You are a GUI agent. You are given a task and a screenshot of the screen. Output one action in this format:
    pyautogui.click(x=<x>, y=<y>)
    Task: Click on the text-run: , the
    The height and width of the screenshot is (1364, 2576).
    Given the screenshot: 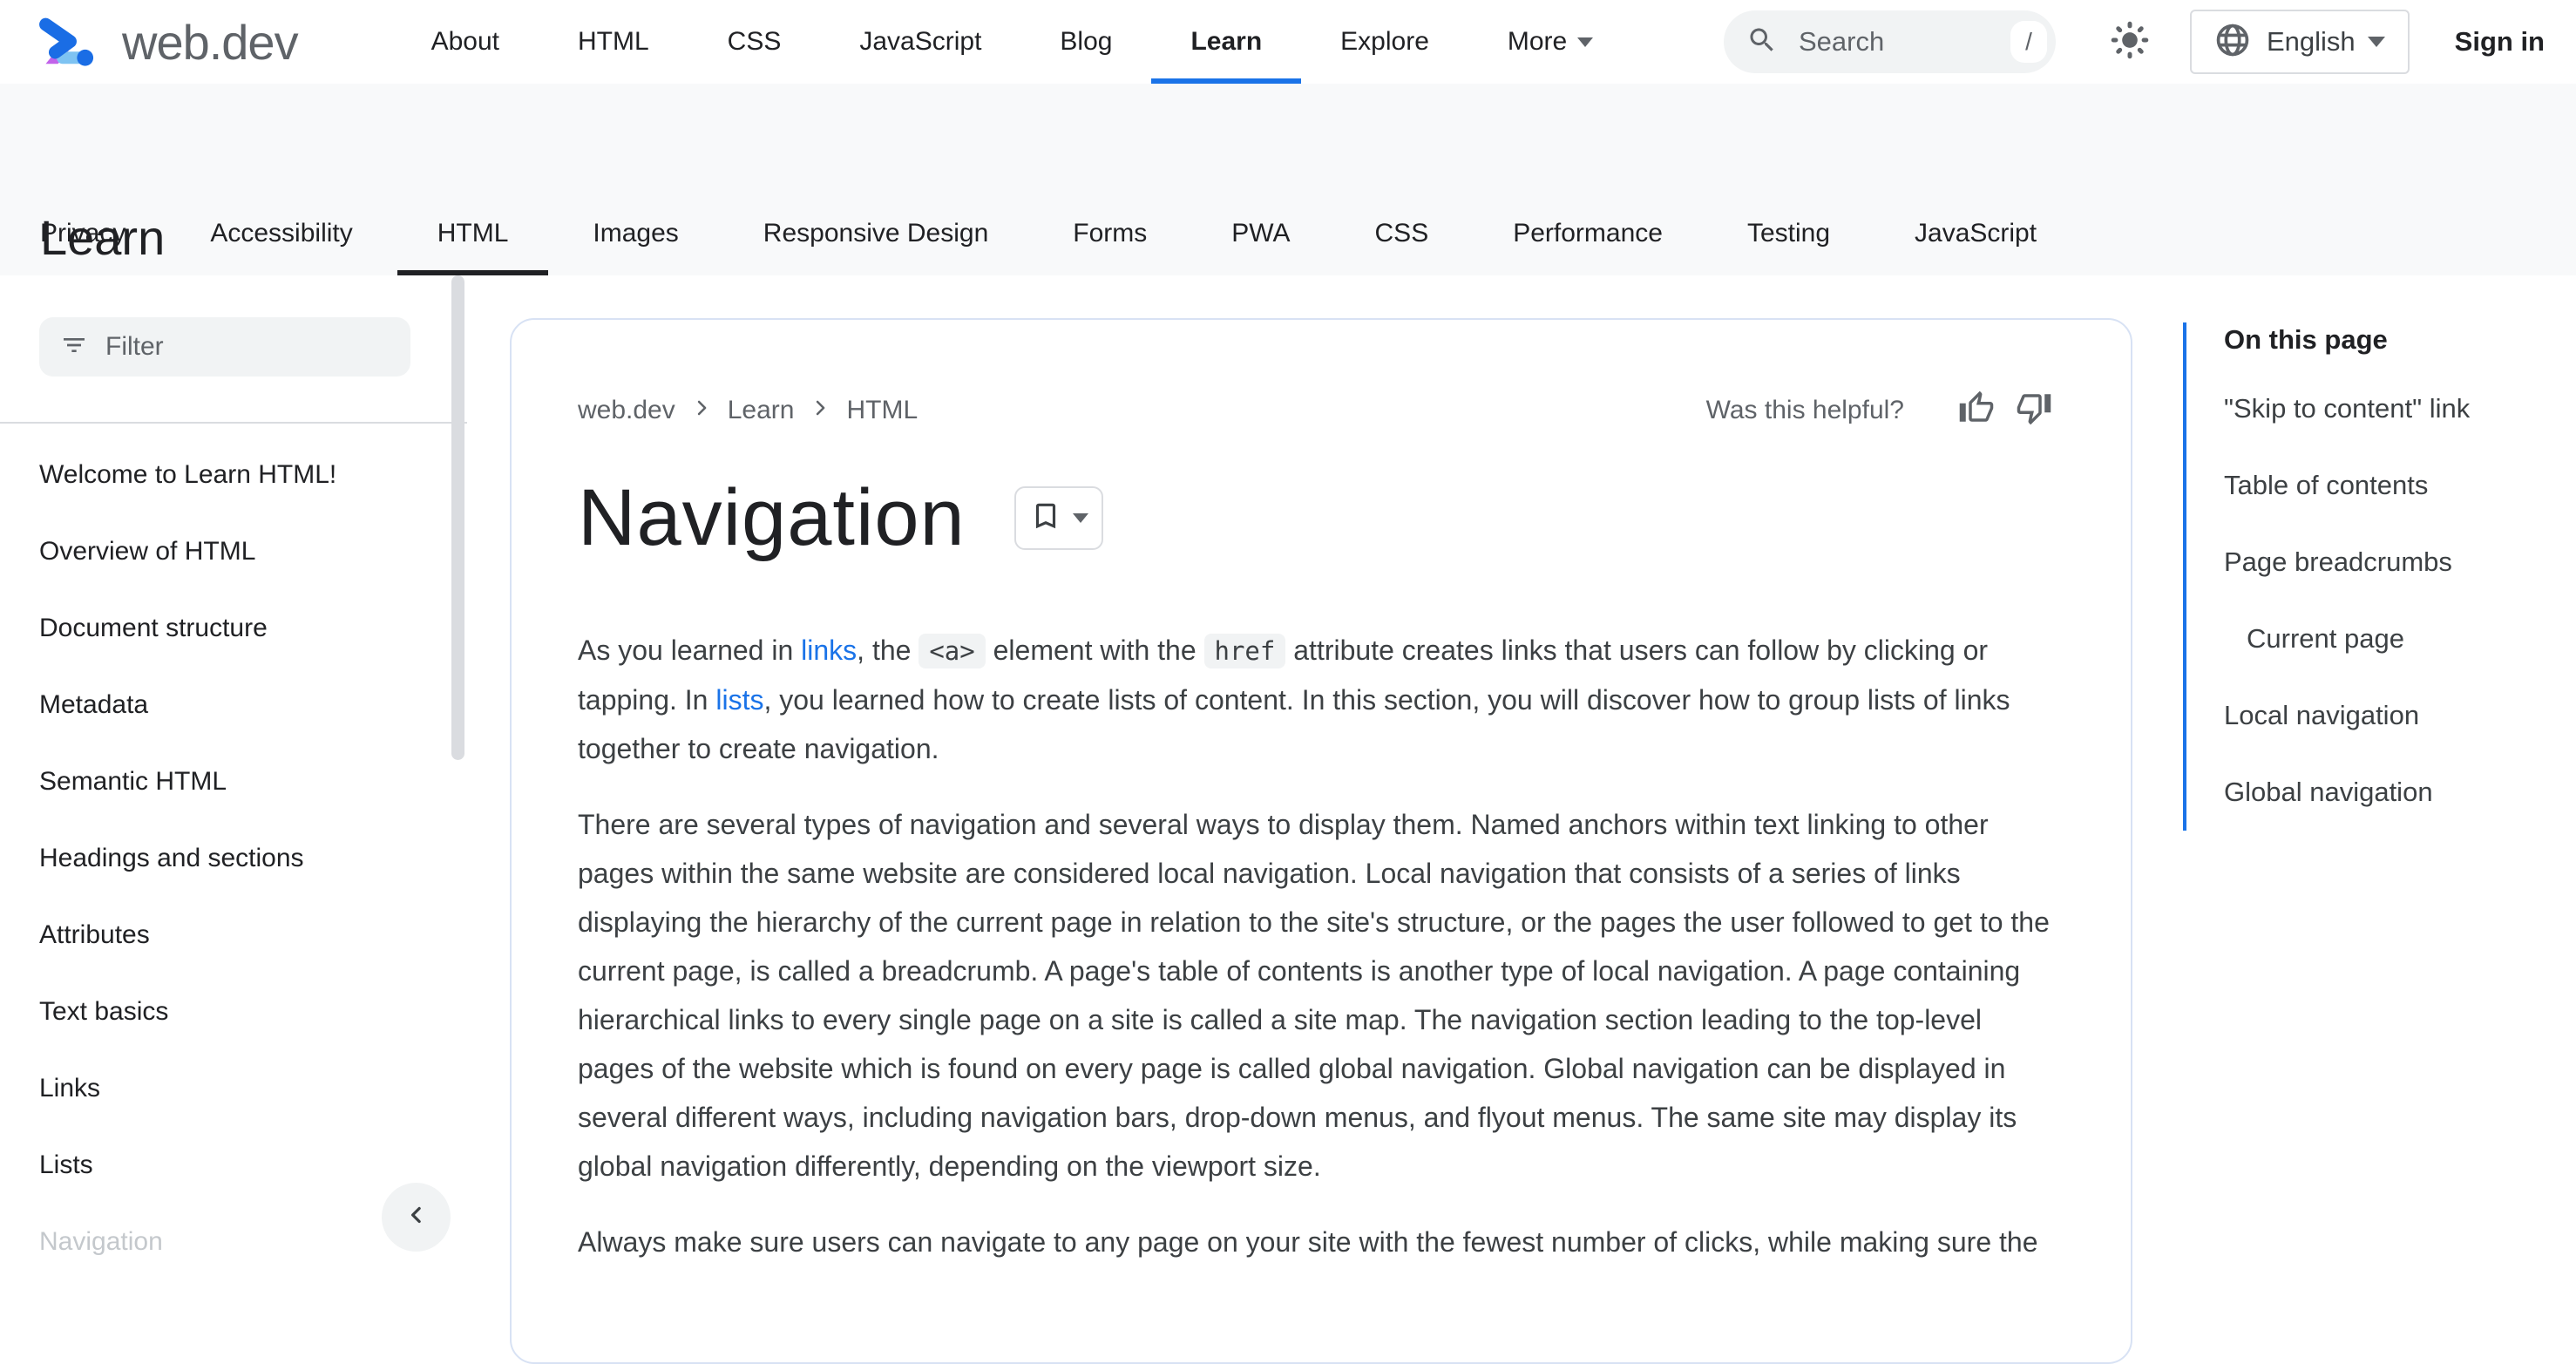 What is the action you would take?
    pyautogui.click(x=888, y=650)
    